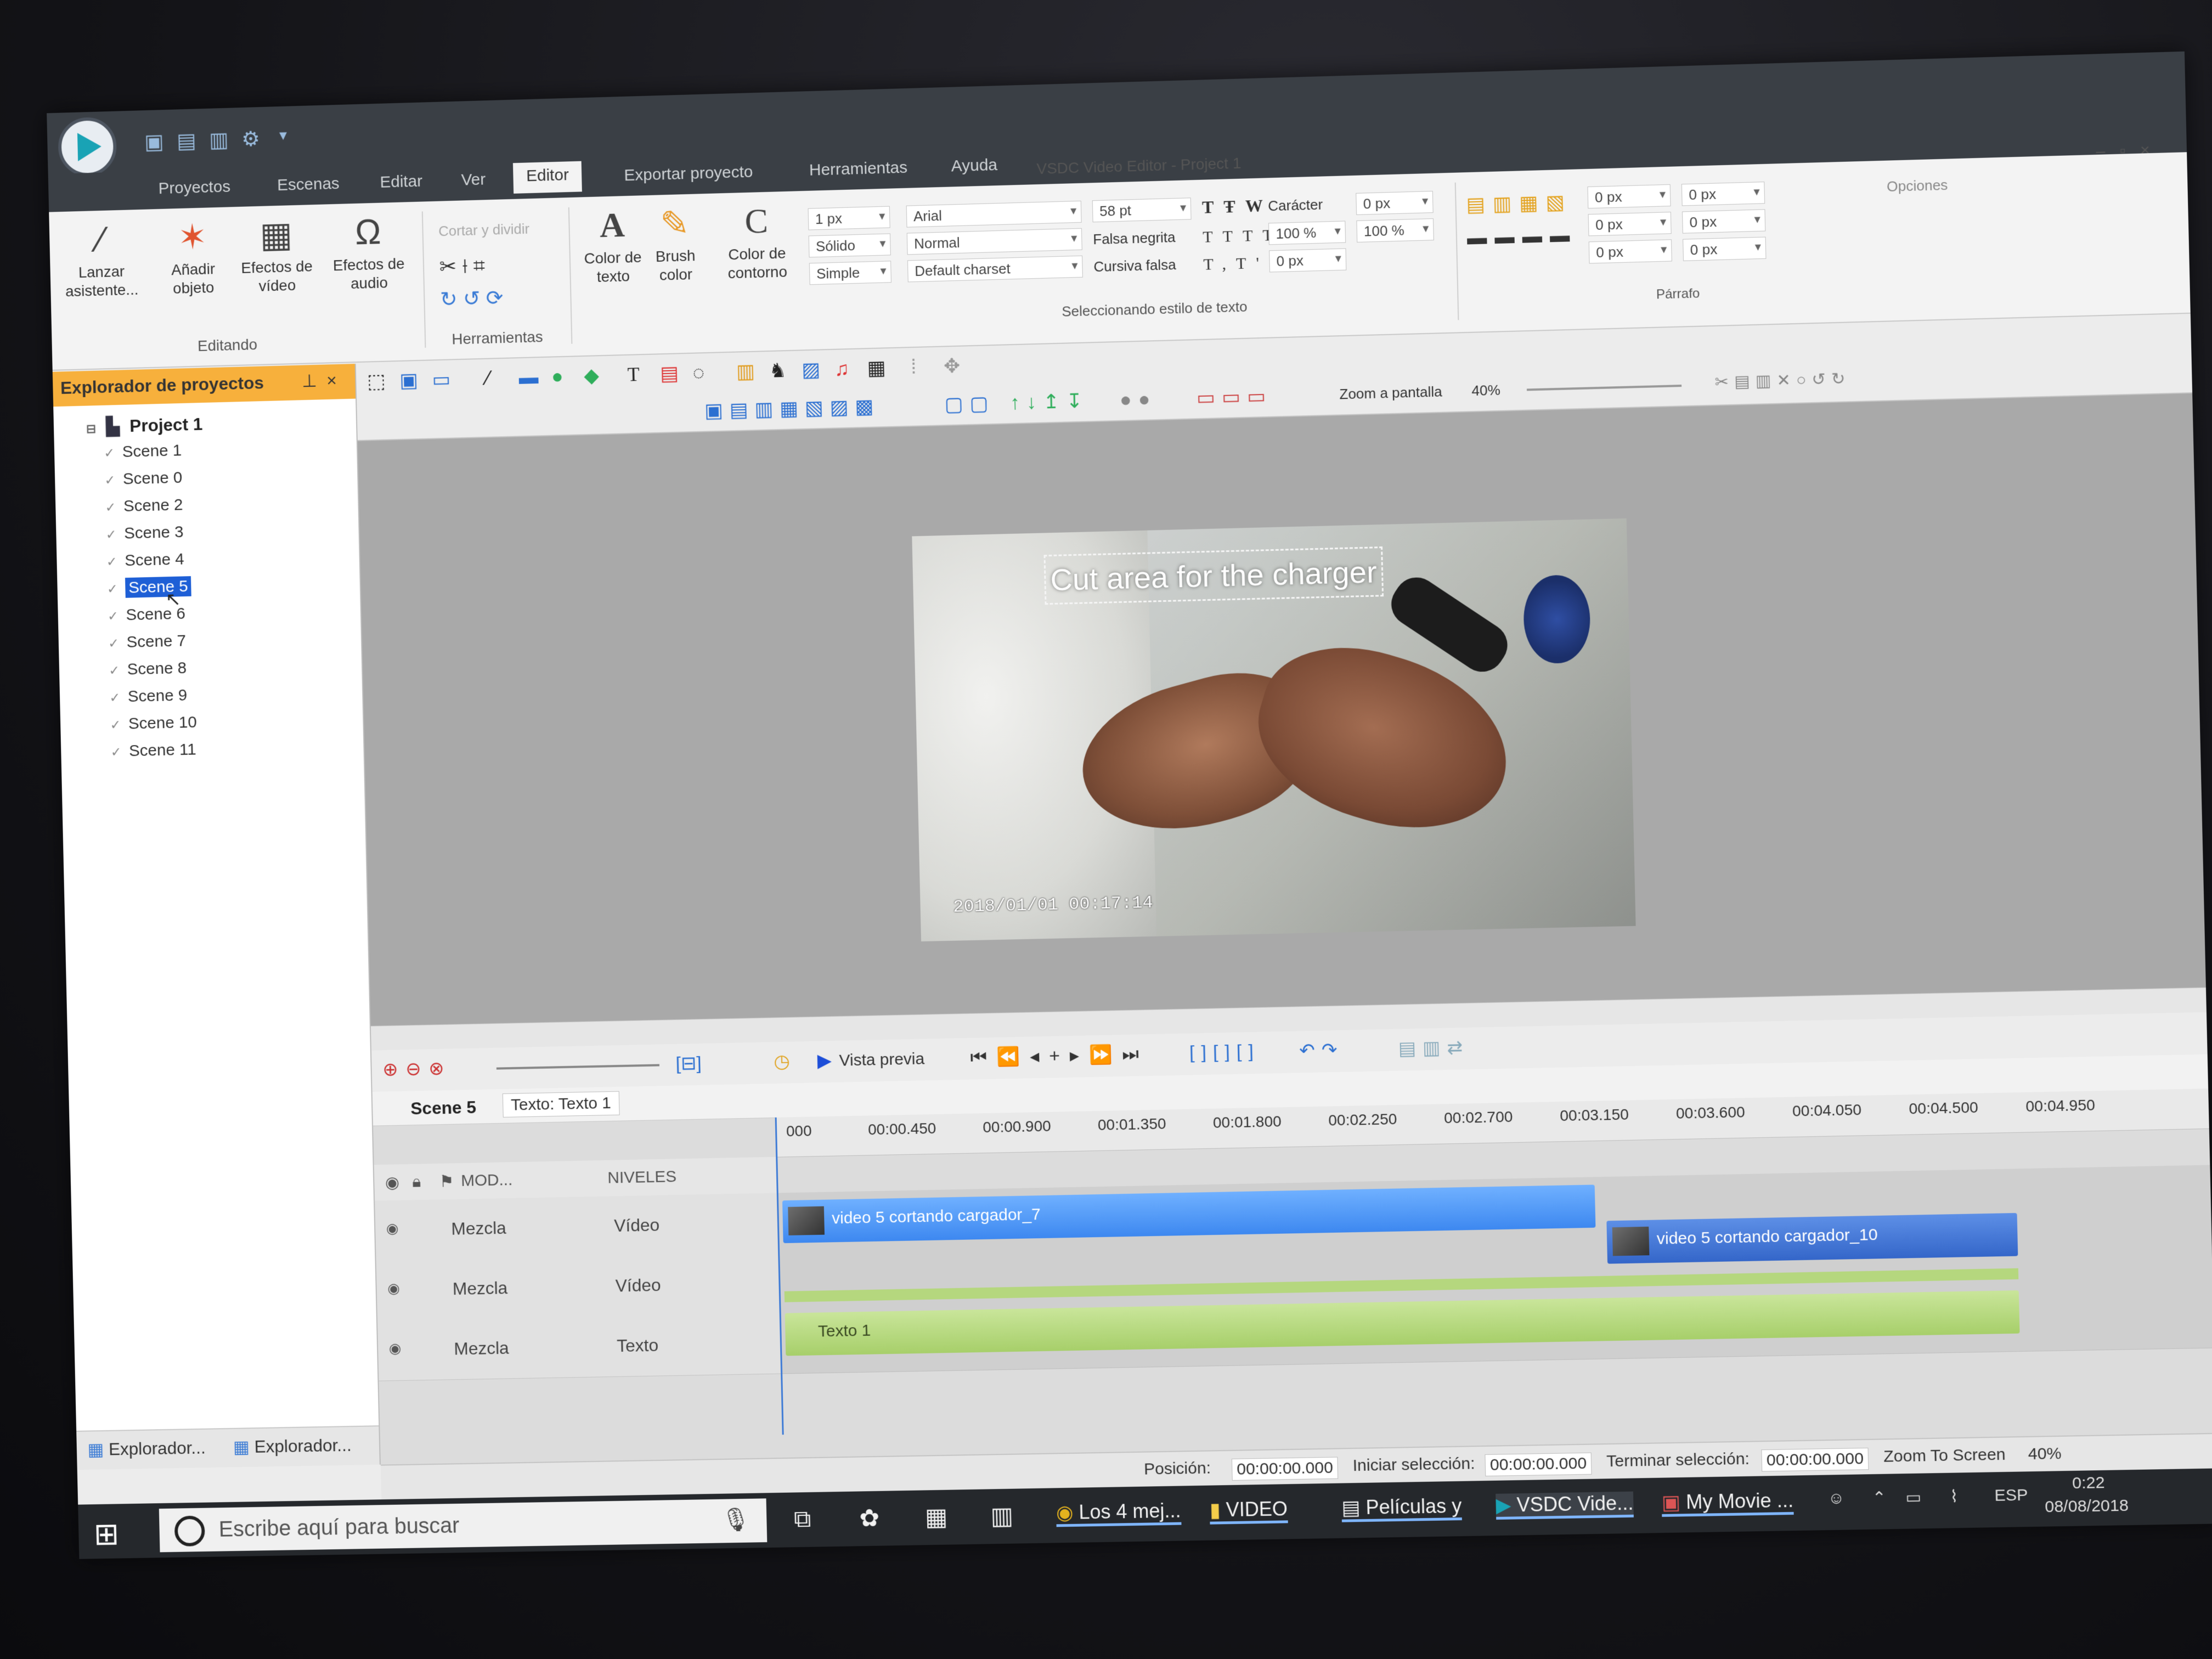  What do you see at coordinates (153, 751) in the screenshot?
I see `tree-scene-11: ✓ Scene 11` at bounding box center [153, 751].